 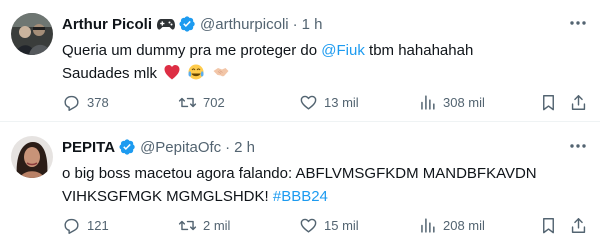 What do you see at coordinates (110, 73) in the screenshot?
I see `text-segment: Saudades mlk` at bounding box center [110, 73].